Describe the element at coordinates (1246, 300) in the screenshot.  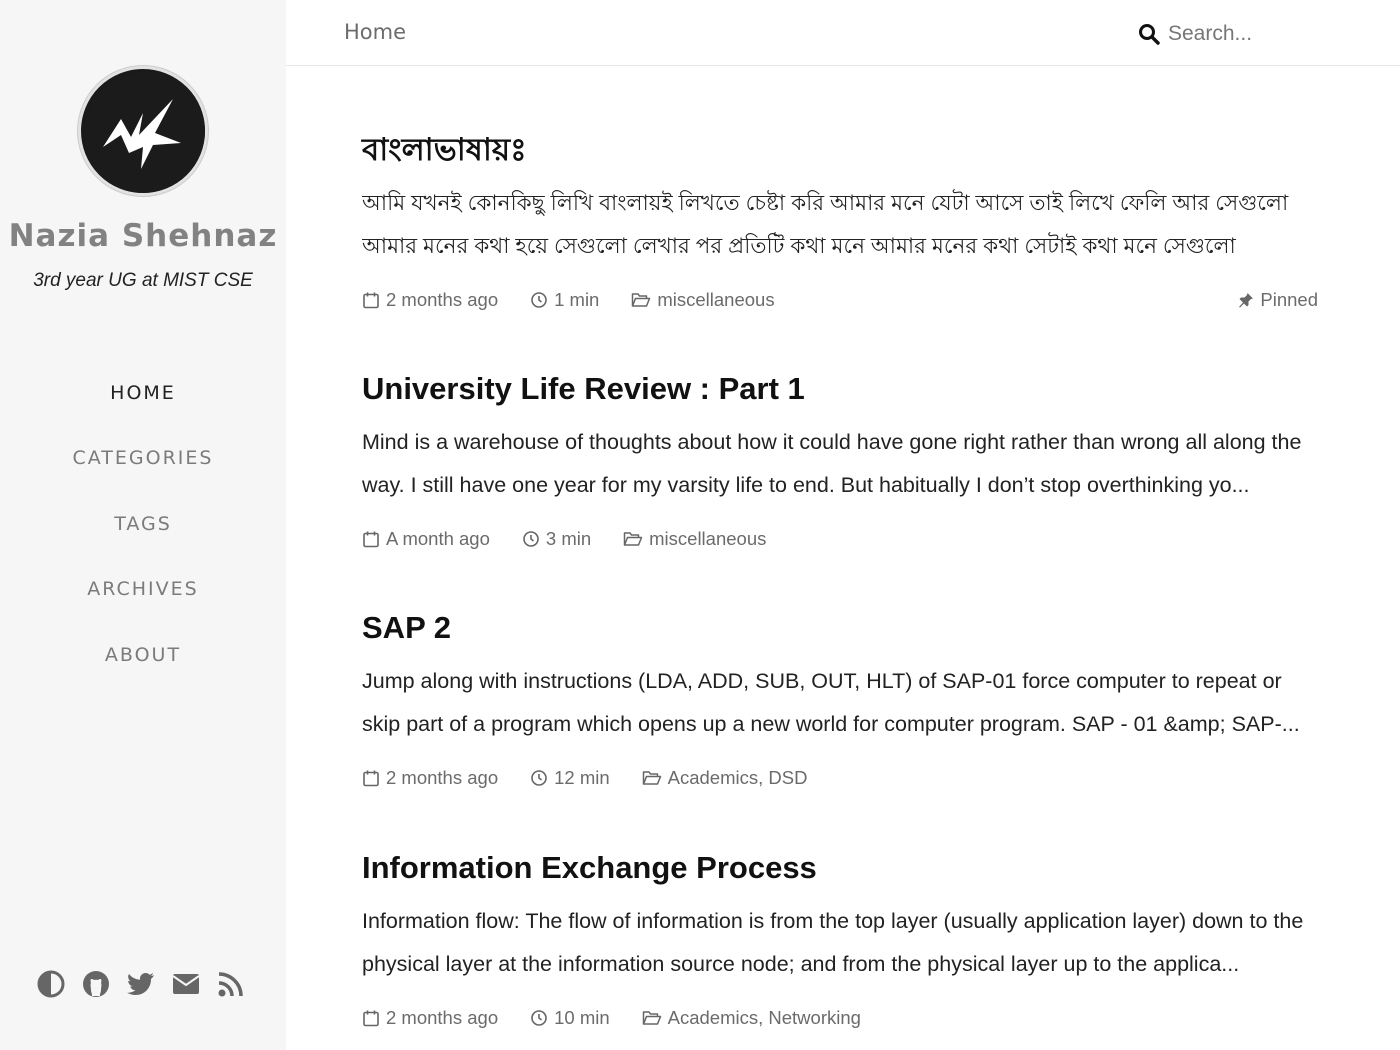
I see `pin-icon` at that location.